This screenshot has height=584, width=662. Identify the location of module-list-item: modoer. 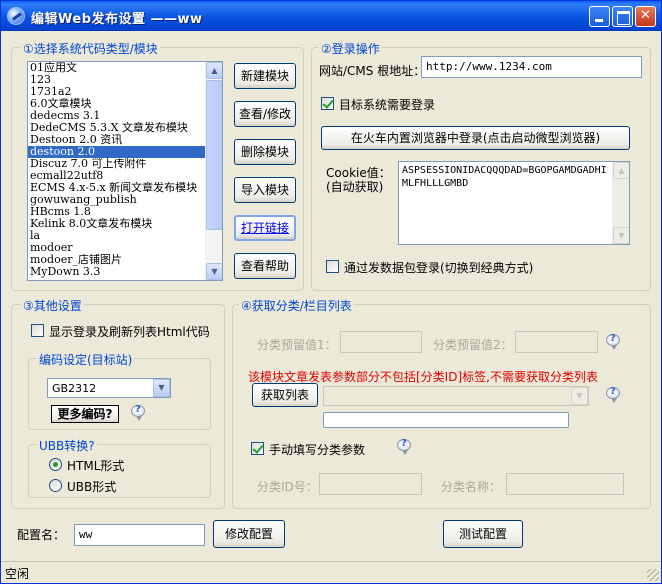
(117, 248).